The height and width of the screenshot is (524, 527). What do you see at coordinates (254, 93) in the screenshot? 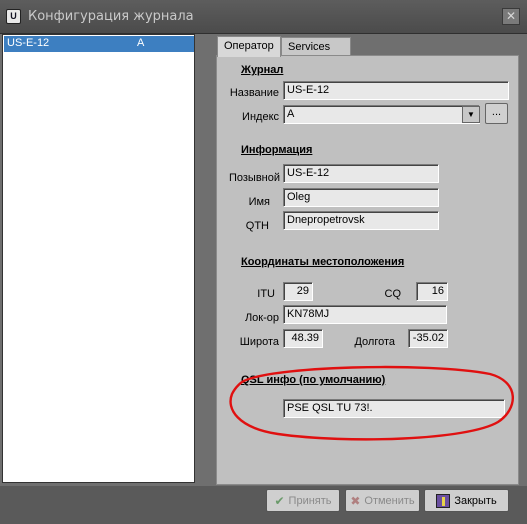
I see `journal-name-label: Название` at bounding box center [254, 93].